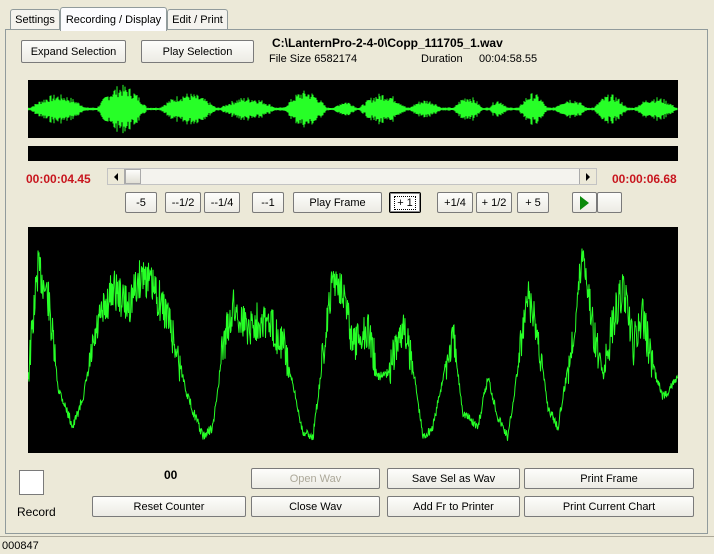 The width and height of the screenshot is (714, 554). What do you see at coordinates (442, 59) in the screenshot?
I see `duration-label: Duration` at bounding box center [442, 59].